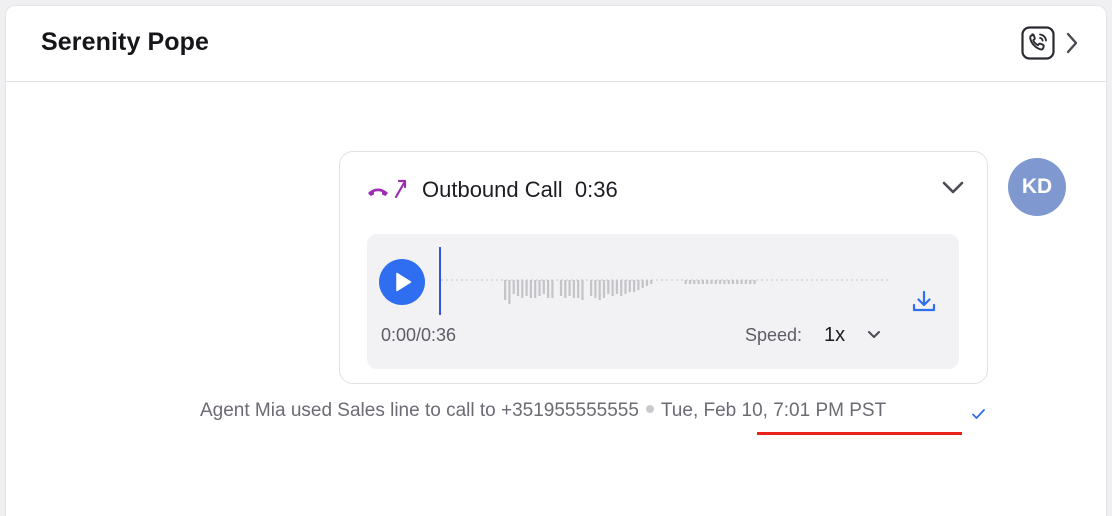 This screenshot has width=1112, height=516. I want to click on call-title: Outbound Call 0:36, so click(520, 190).